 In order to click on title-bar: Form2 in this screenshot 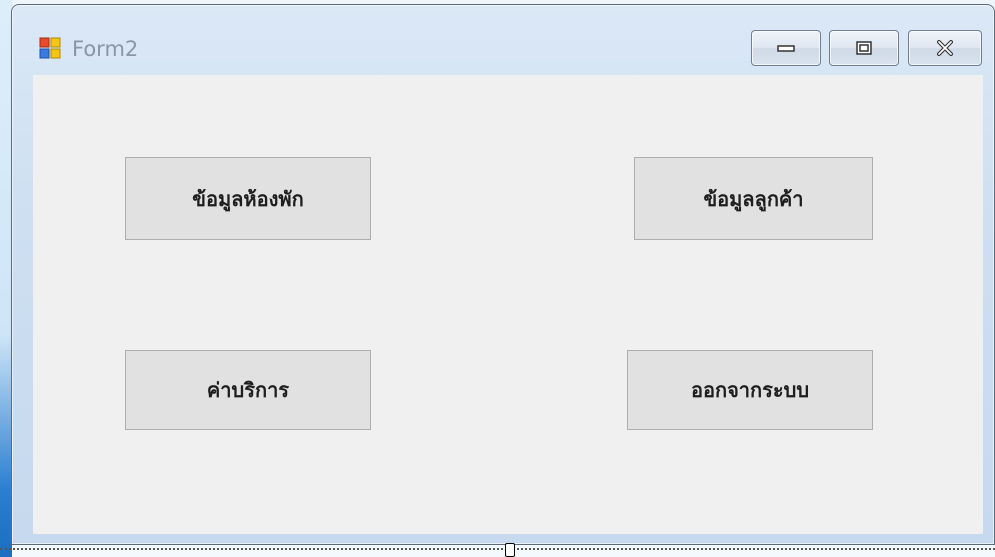, I will do `click(503, 40)`.